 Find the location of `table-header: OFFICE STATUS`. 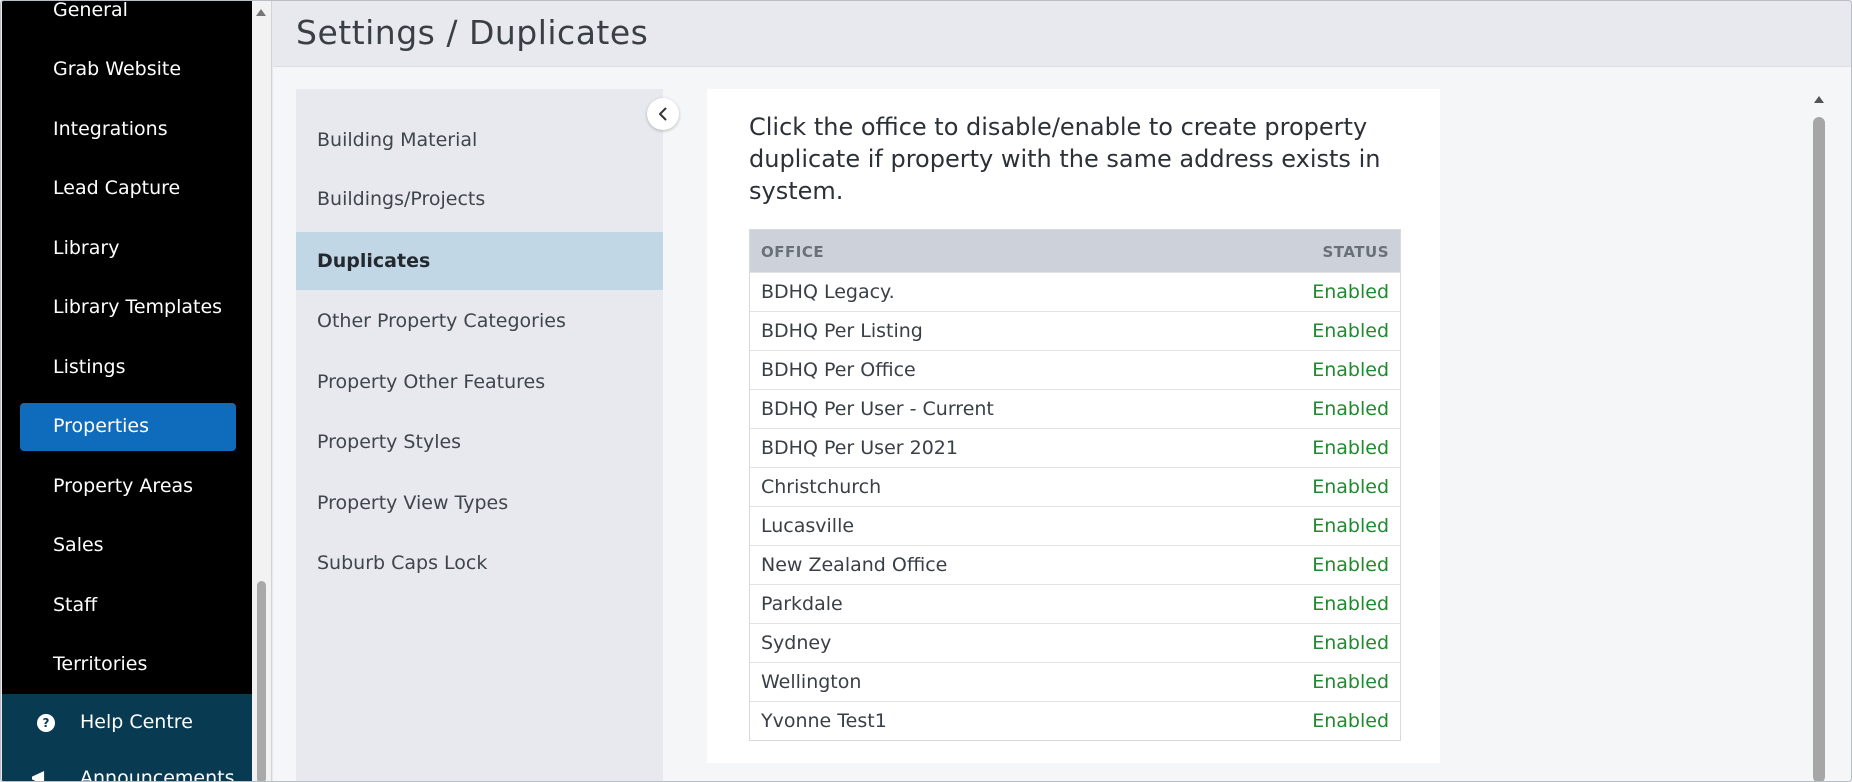

table-header: OFFICE STATUS is located at coordinates (1075, 251).